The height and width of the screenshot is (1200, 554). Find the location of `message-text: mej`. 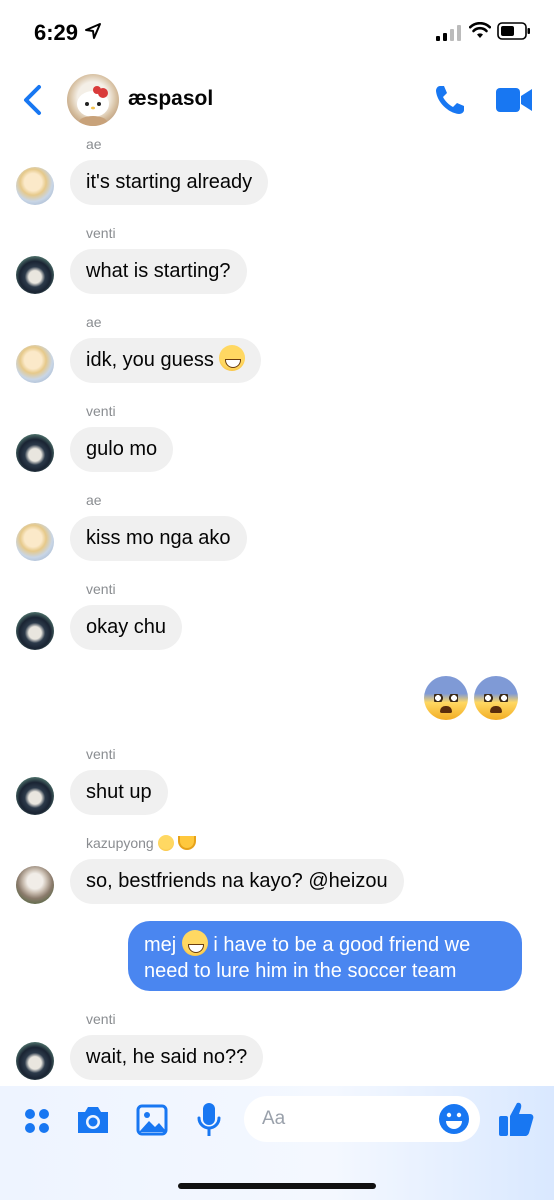

message-text: mej is located at coordinates (160, 945).